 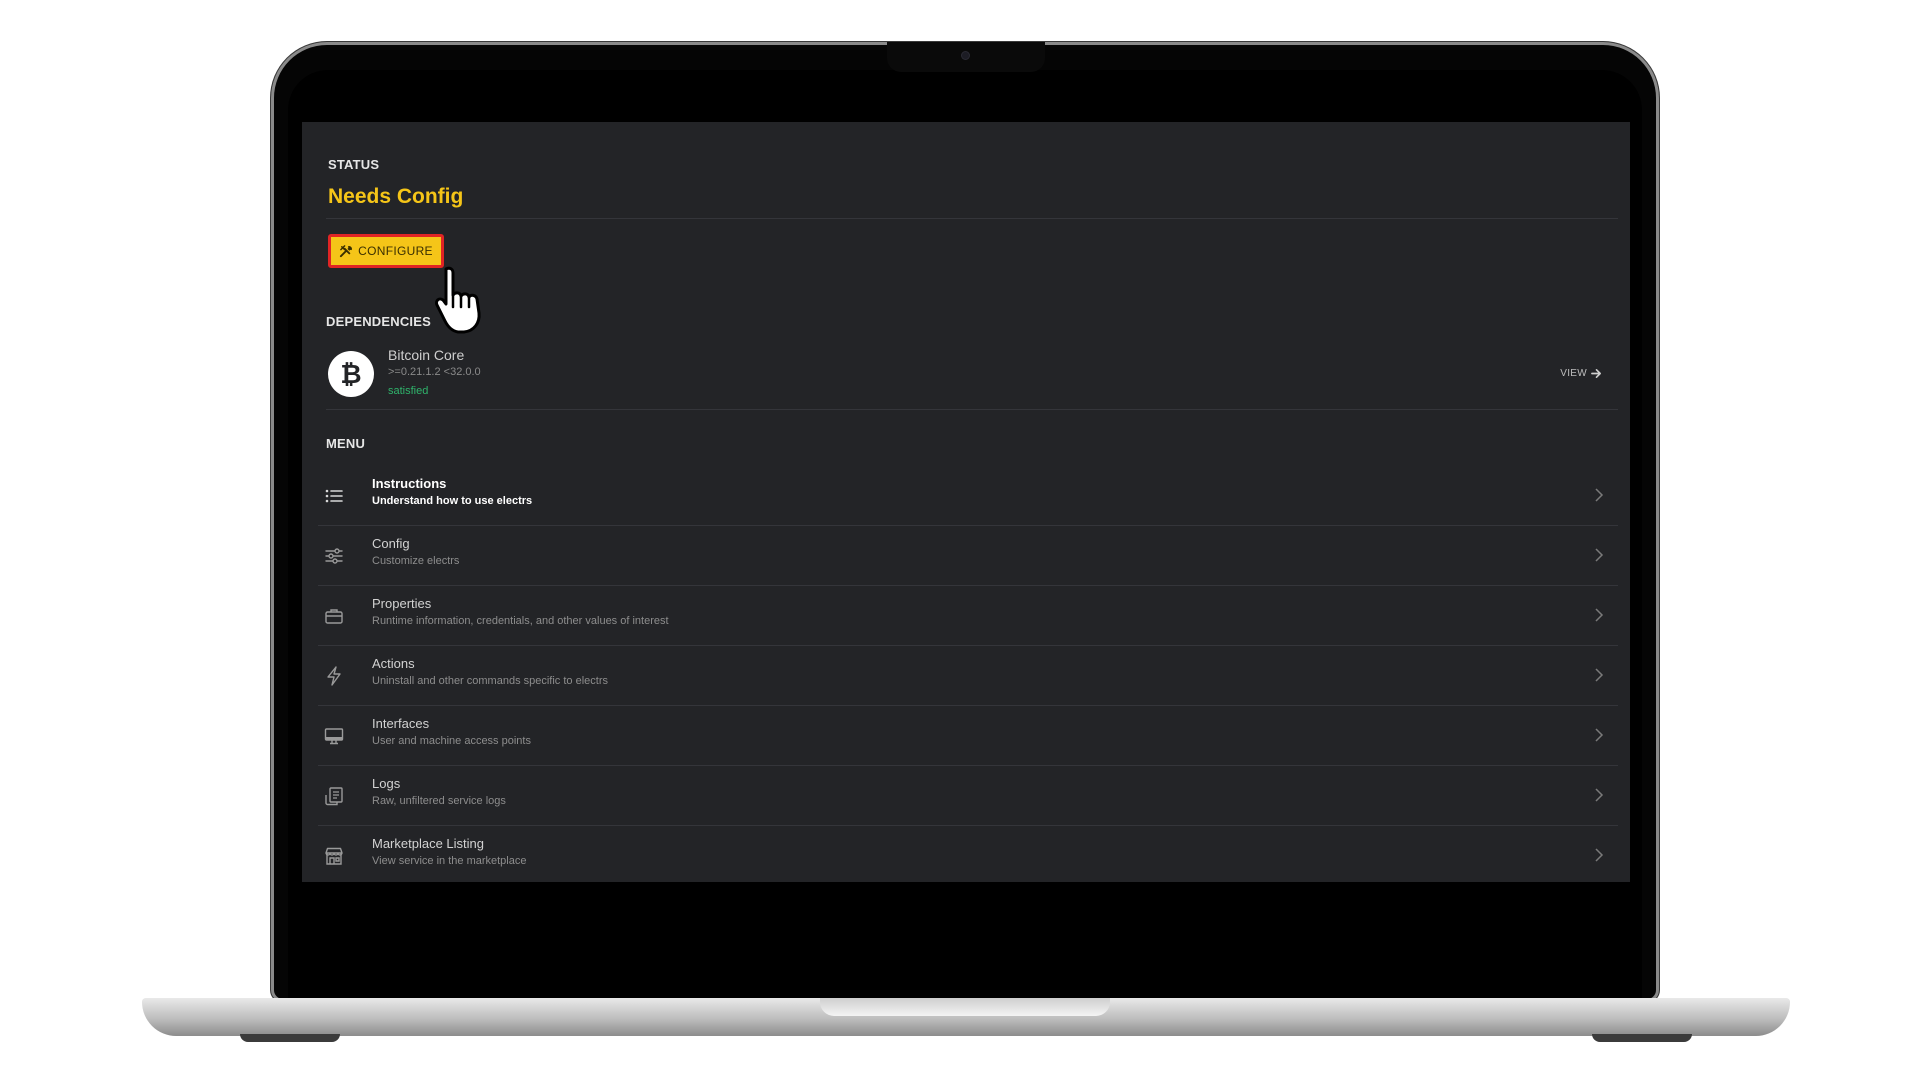 I want to click on dependency-name: Bitcoin Core, so click(x=426, y=355).